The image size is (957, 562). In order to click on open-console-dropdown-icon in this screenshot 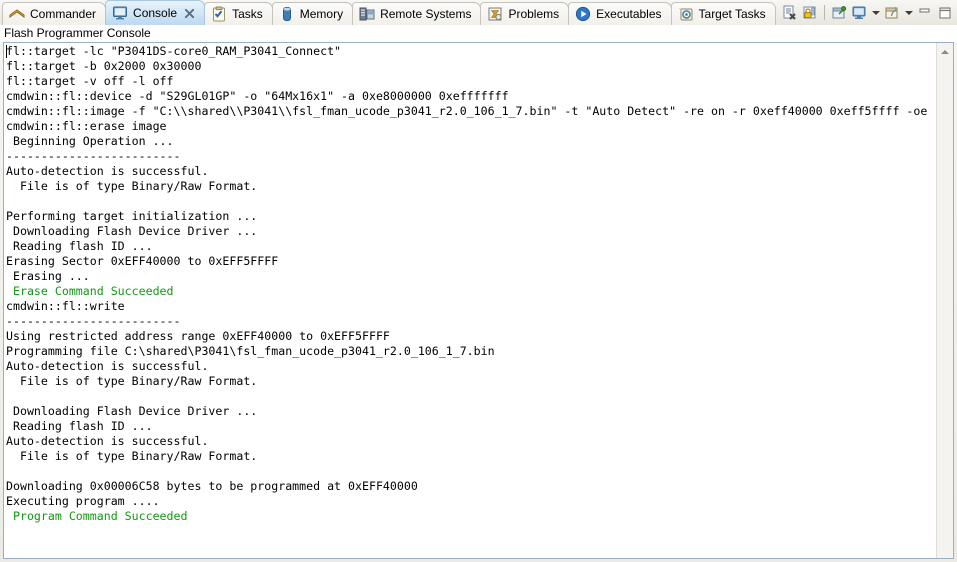, I will do `click(908, 13)`.